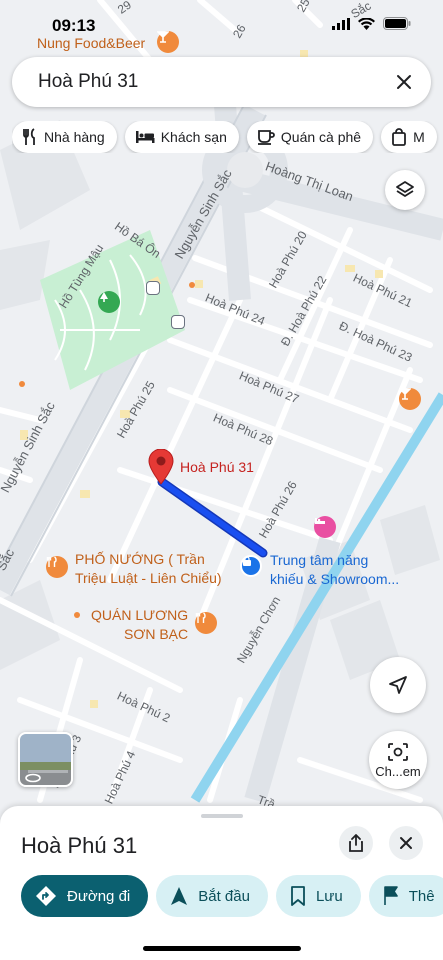  I want to click on close-icon, so click(406, 843).